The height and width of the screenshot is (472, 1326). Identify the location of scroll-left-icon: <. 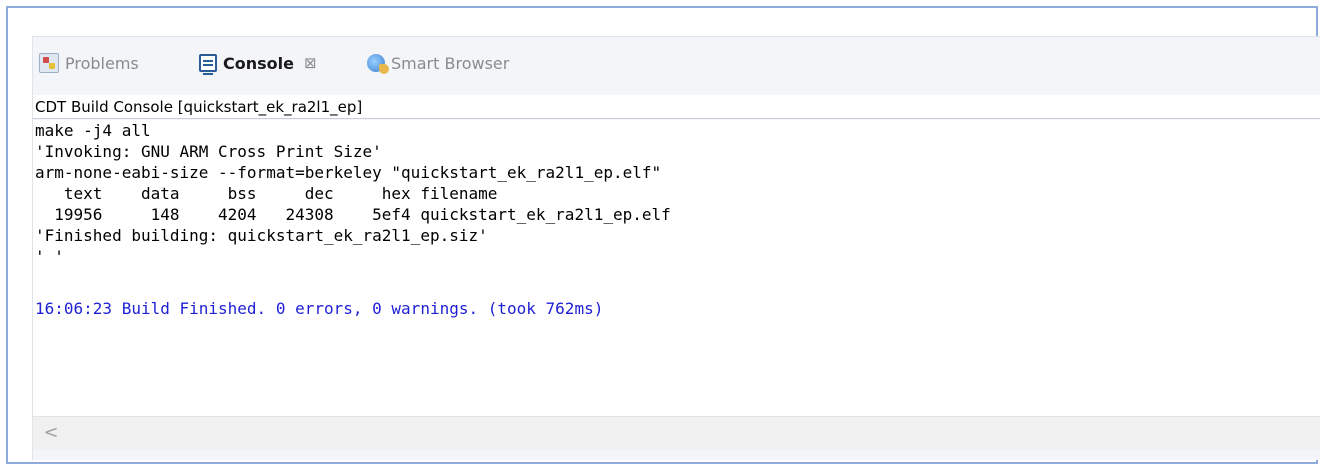
(51, 433).